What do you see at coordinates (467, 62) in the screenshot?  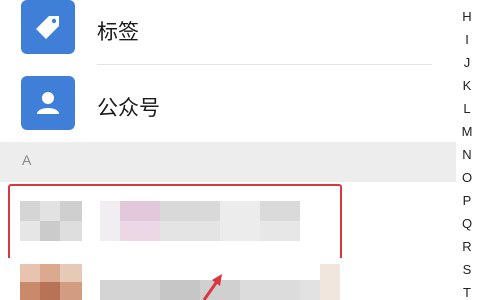 I see `index-letter: J` at bounding box center [467, 62].